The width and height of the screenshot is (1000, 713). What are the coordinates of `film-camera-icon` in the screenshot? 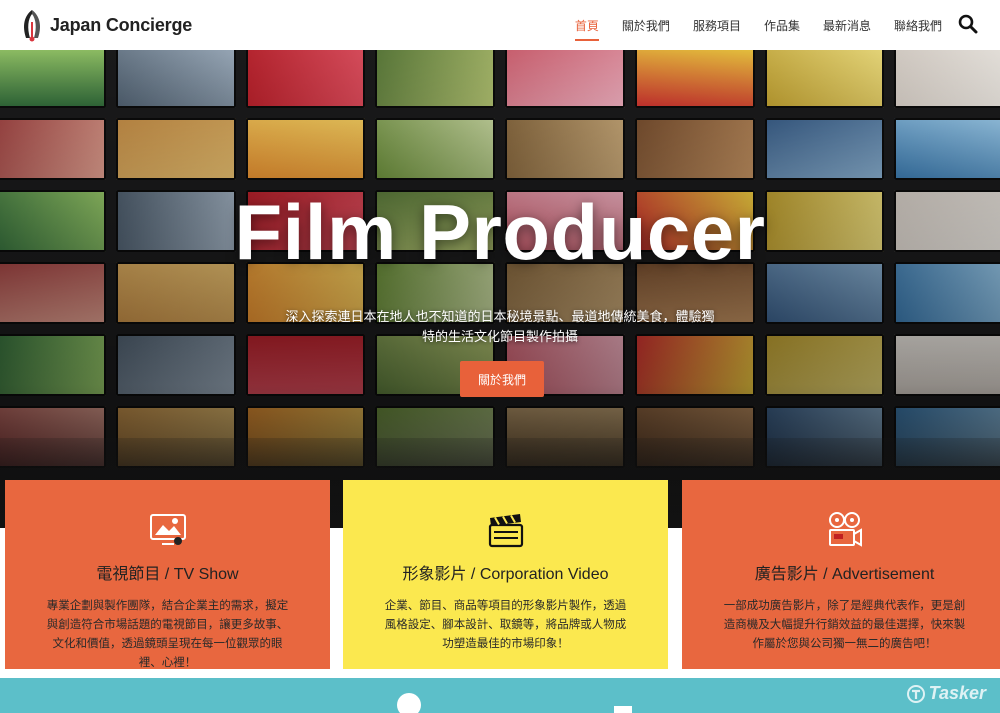 It's located at (845, 529).